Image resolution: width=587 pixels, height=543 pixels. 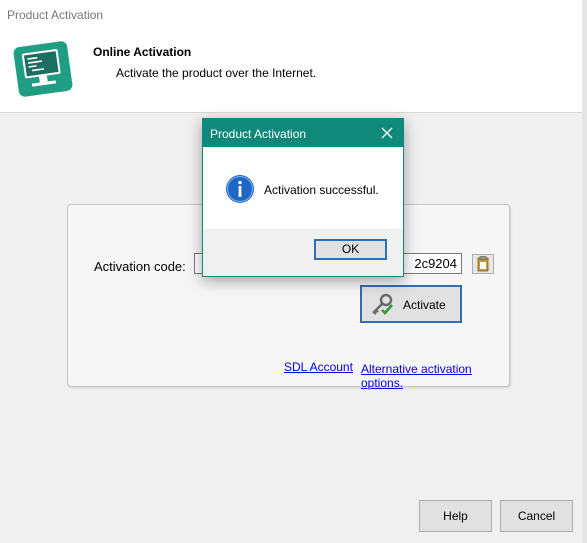 I want to click on close-icon, so click(x=387, y=133).